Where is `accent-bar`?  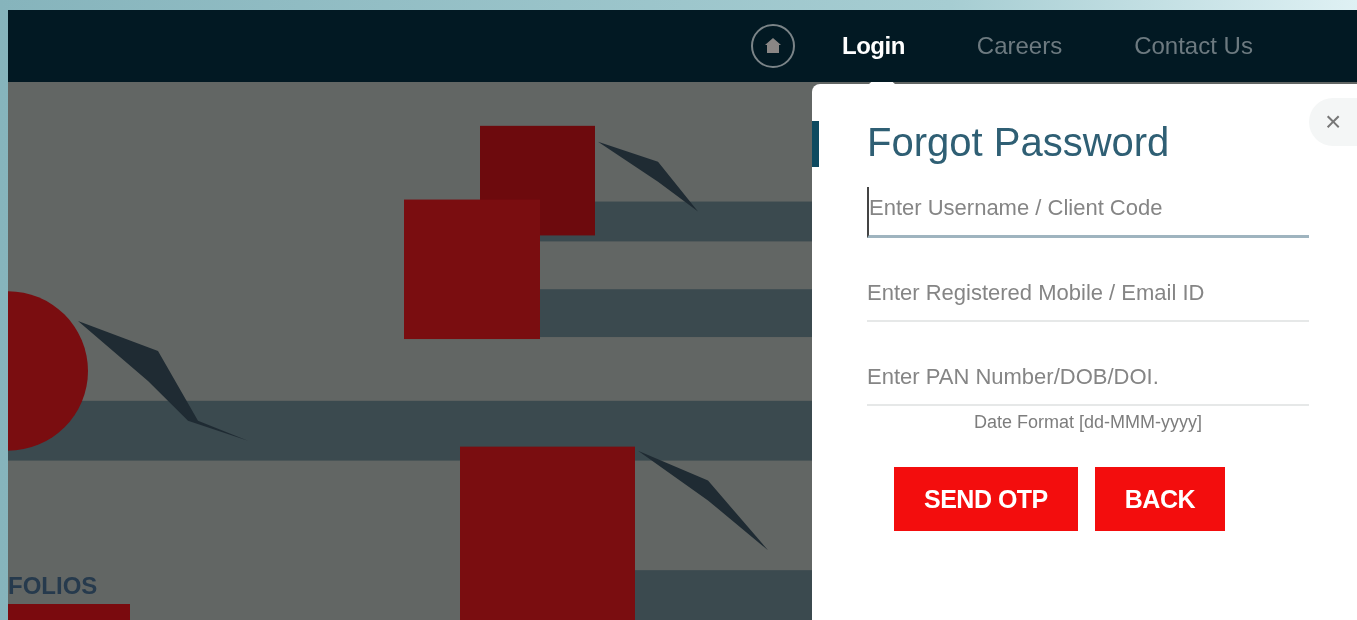
accent-bar is located at coordinates (815, 144).